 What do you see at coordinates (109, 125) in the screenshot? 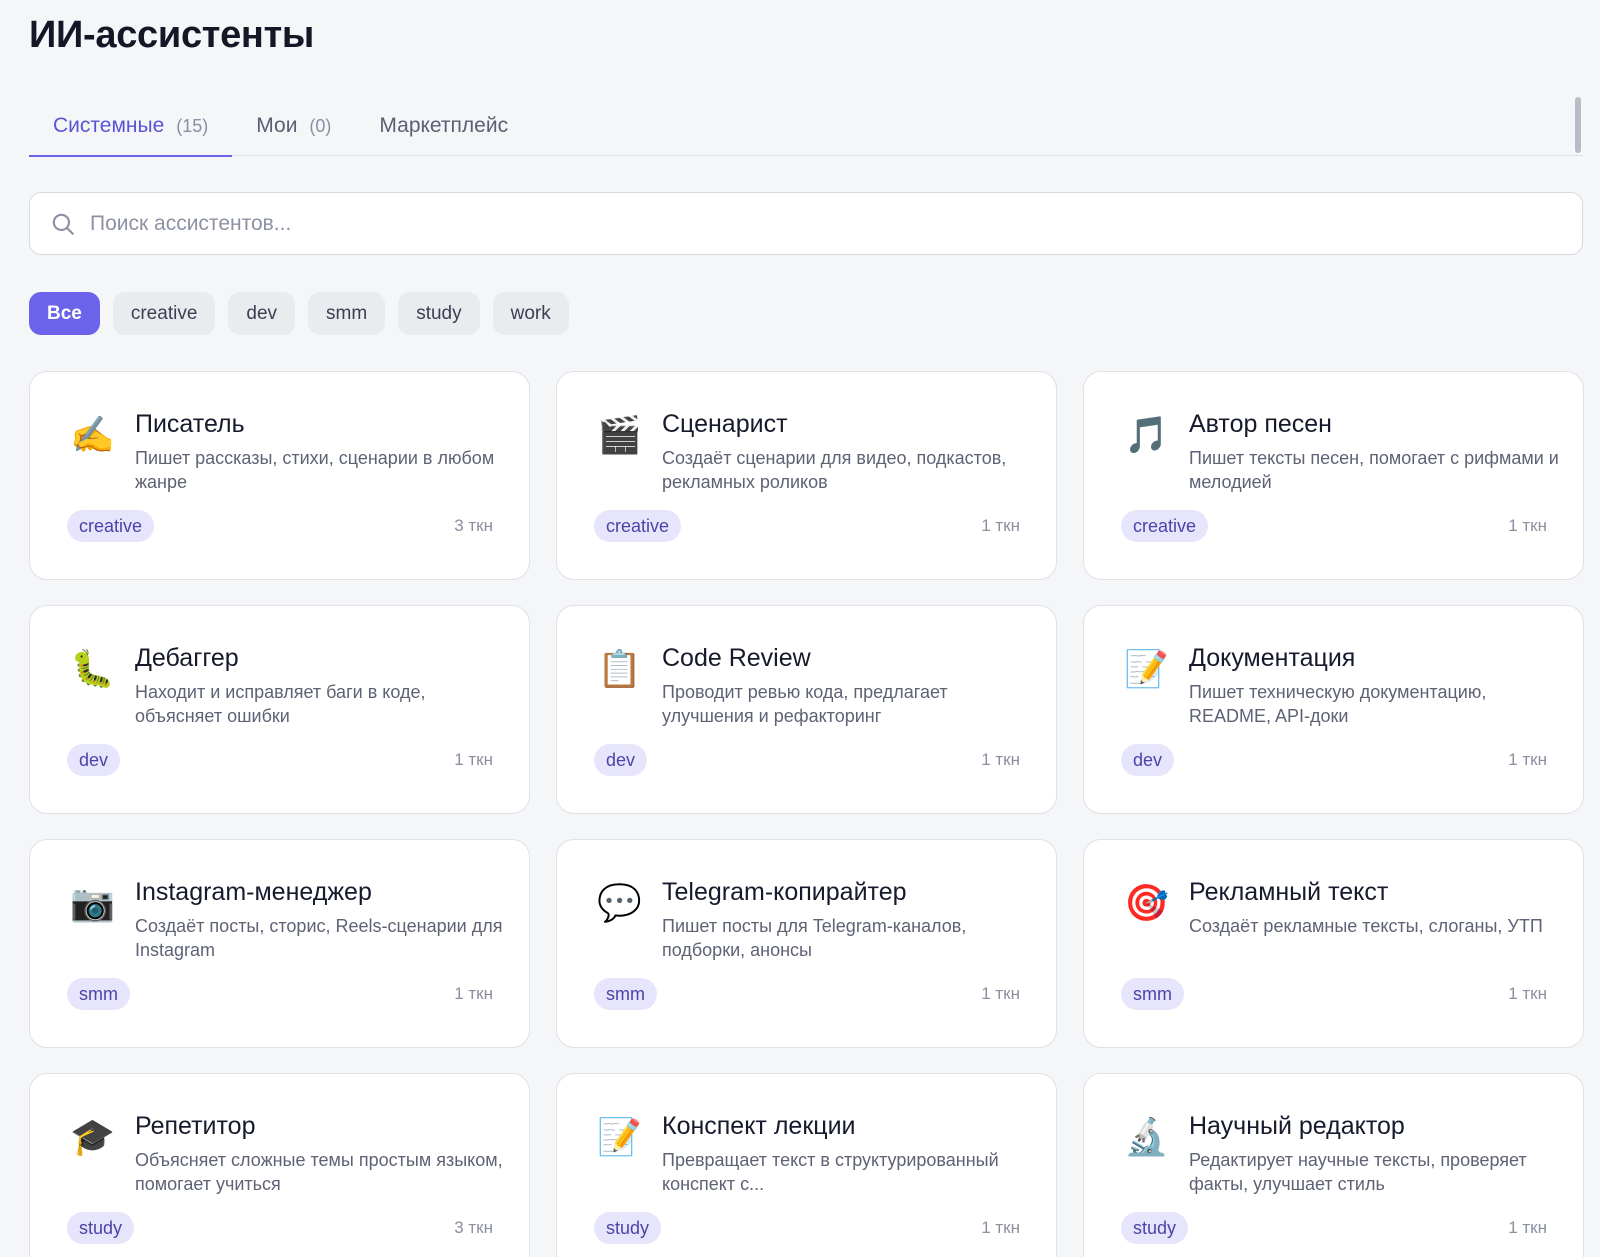
I see `tab-label: Системные` at bounding box center [109, 125].